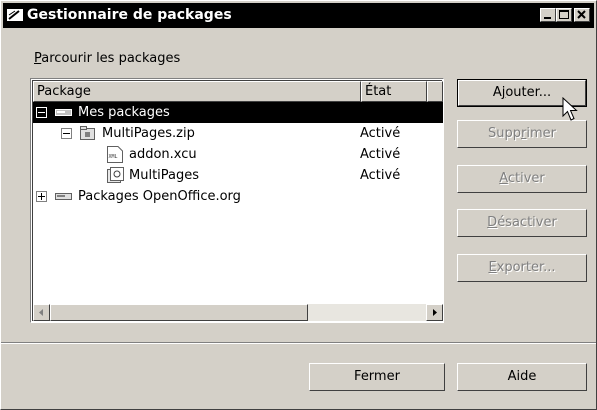 The height and width of the screenshot is (410, 597). What do you see at coordinates (522, 179) in the screenshot?
I see `enable-button: Activer` at bounding box center [522, 179].